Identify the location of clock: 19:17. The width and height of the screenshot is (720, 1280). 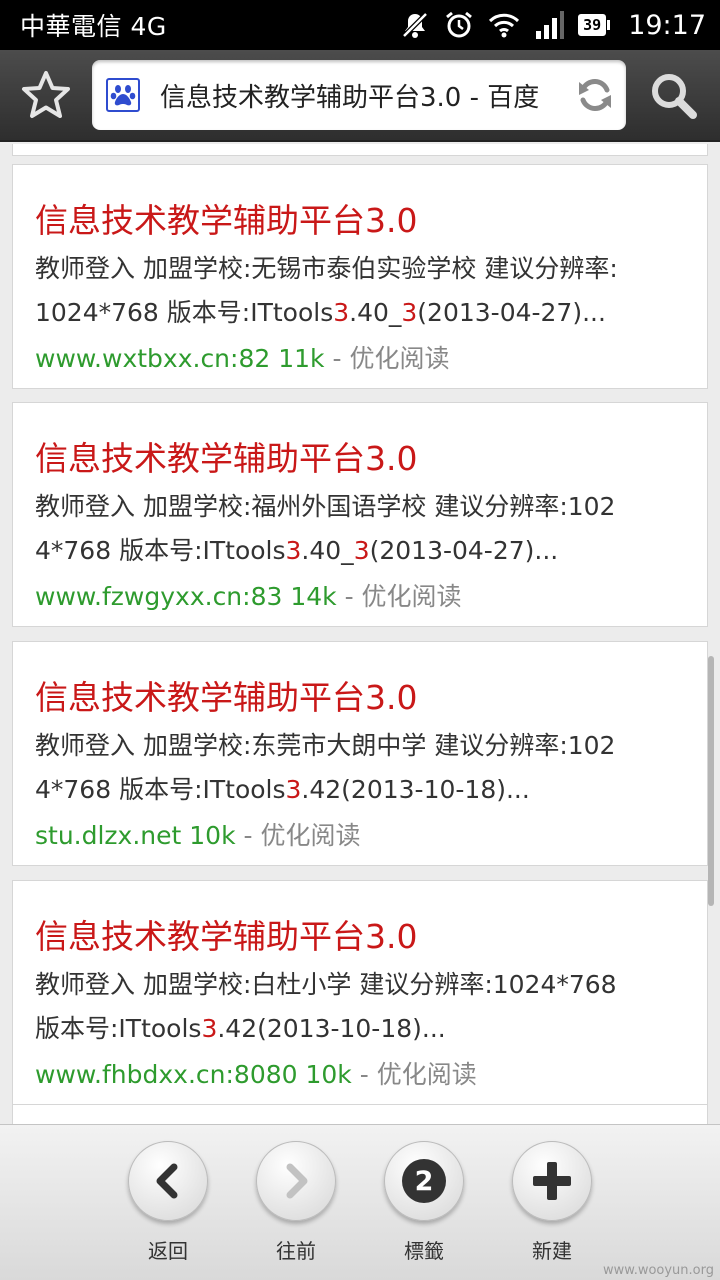
(667, 25).